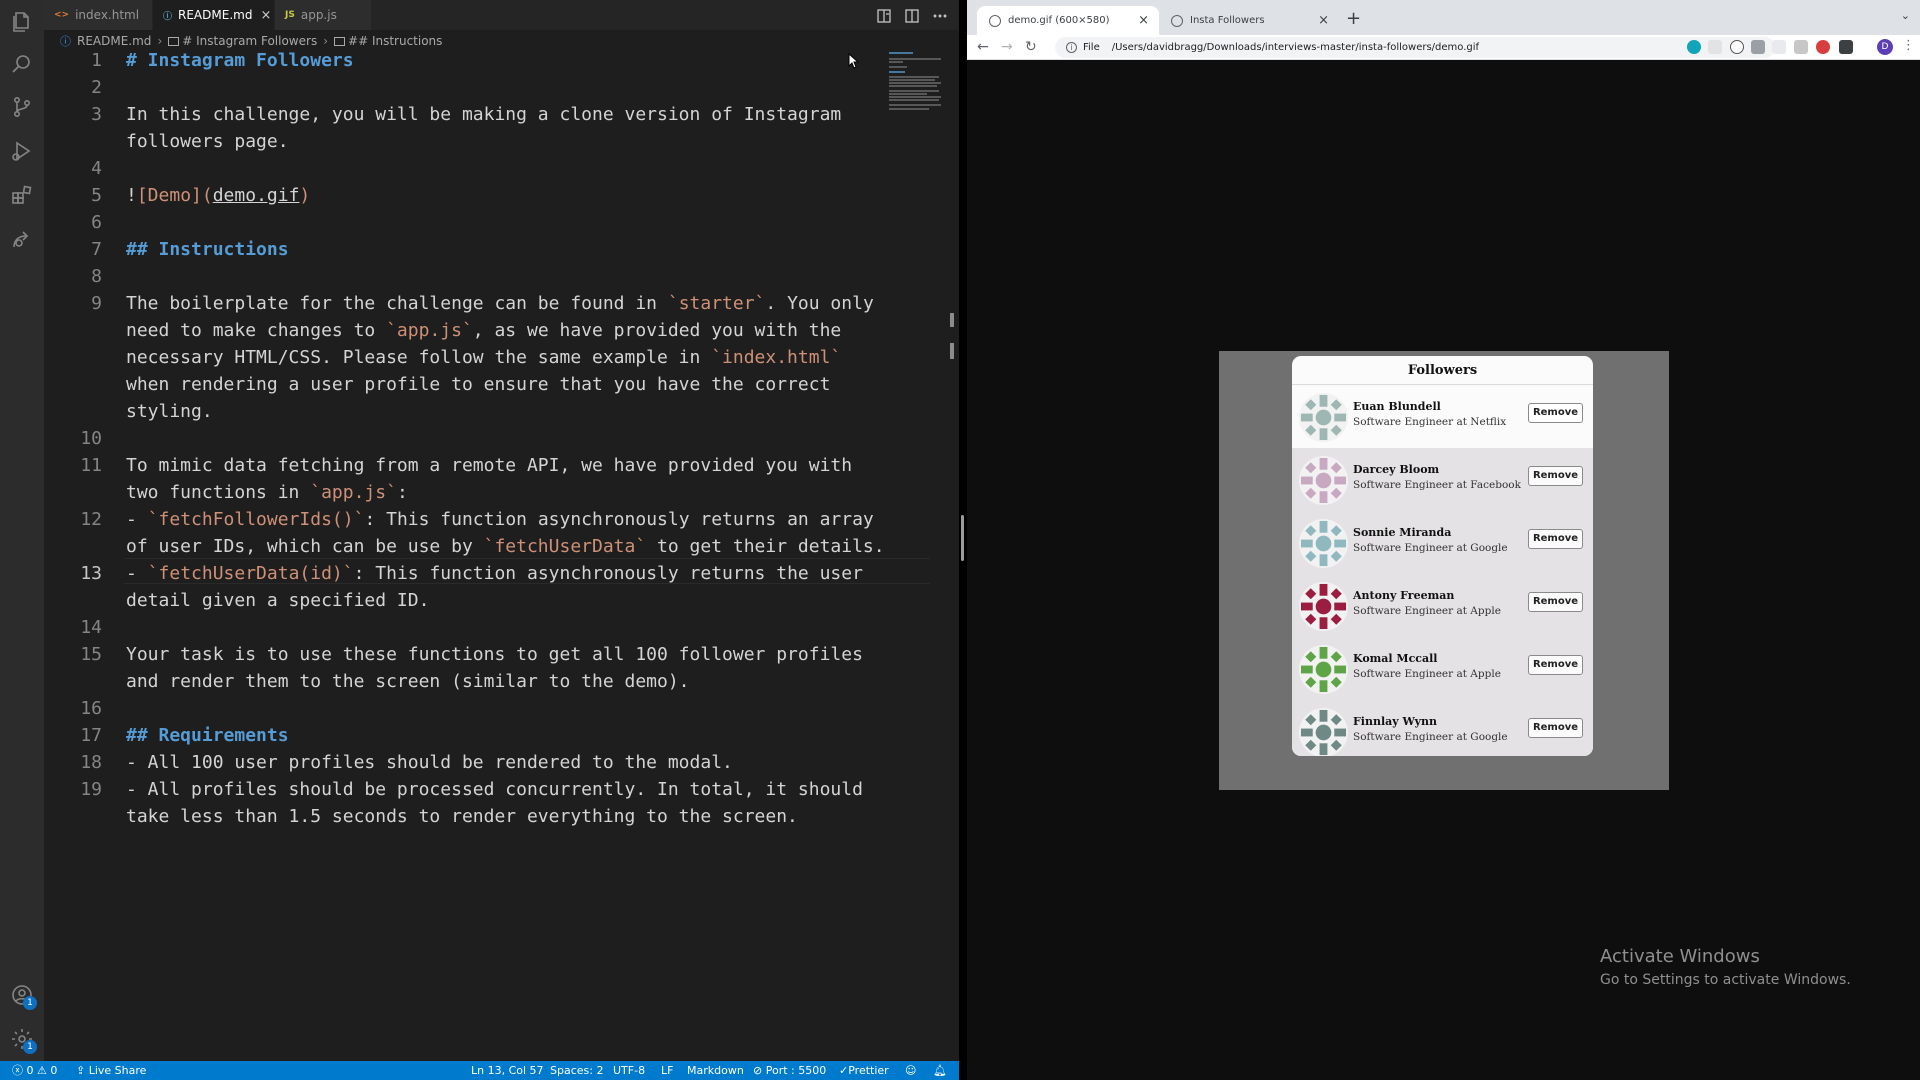  I want to click on language-mode: Markdown, so click(715, 1070).